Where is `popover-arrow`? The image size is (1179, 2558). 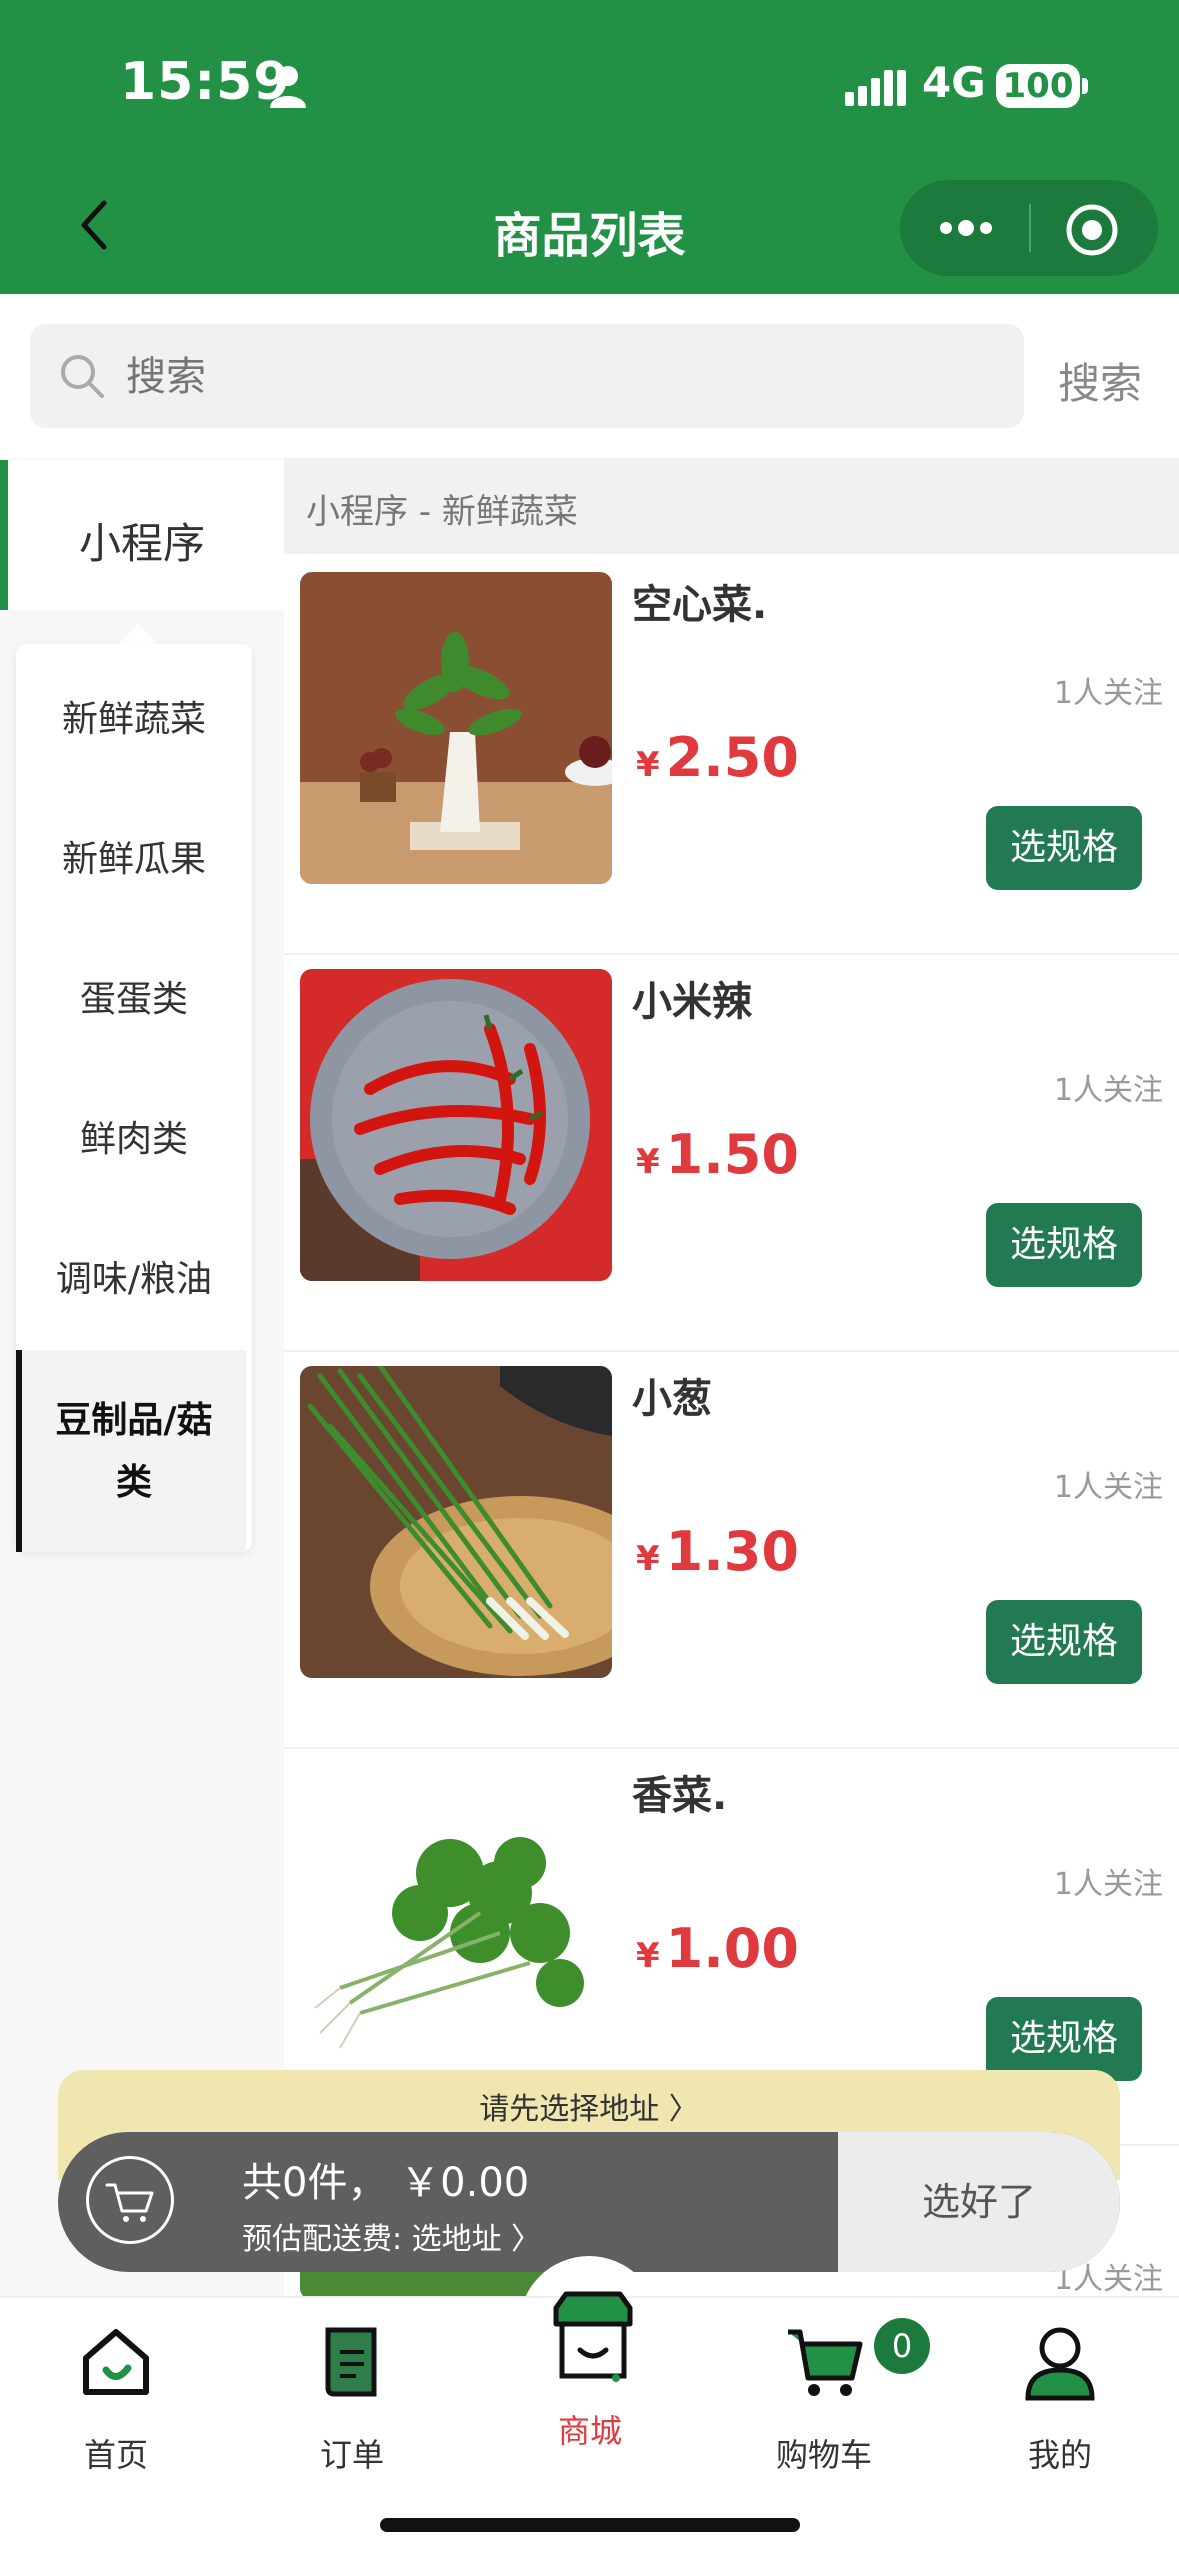 popover-arrow is located at coordinates (138, 635).